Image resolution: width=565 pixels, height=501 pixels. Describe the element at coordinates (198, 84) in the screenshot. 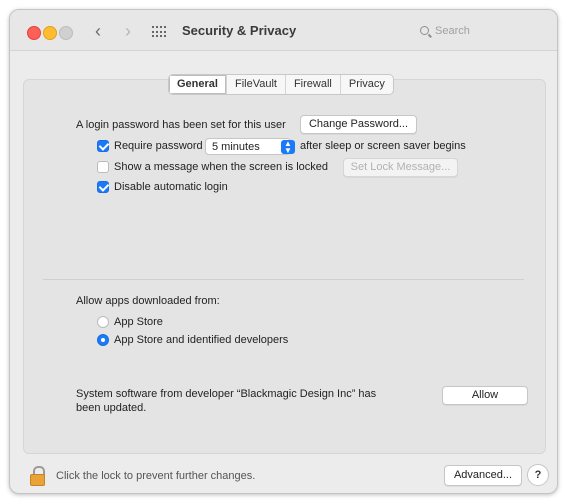

I see `tab-general: General` at that location.